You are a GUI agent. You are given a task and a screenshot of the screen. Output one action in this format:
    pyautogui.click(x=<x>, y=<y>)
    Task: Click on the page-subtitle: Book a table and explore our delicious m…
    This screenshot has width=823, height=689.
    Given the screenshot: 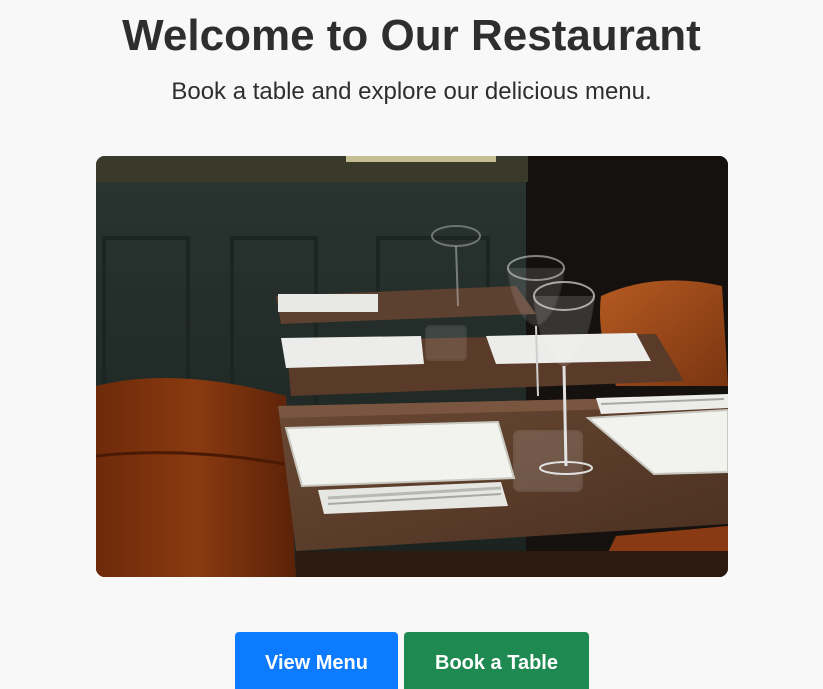 What is the action you would take?
    pyautogui.click(x=411, y=91)
    